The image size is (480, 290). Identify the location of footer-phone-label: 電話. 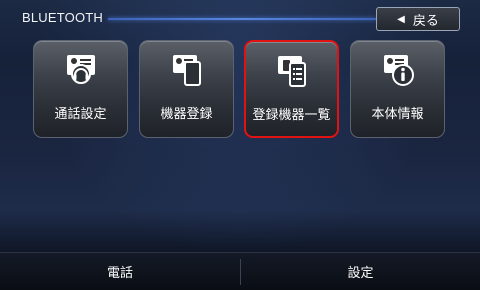
(119, 273).